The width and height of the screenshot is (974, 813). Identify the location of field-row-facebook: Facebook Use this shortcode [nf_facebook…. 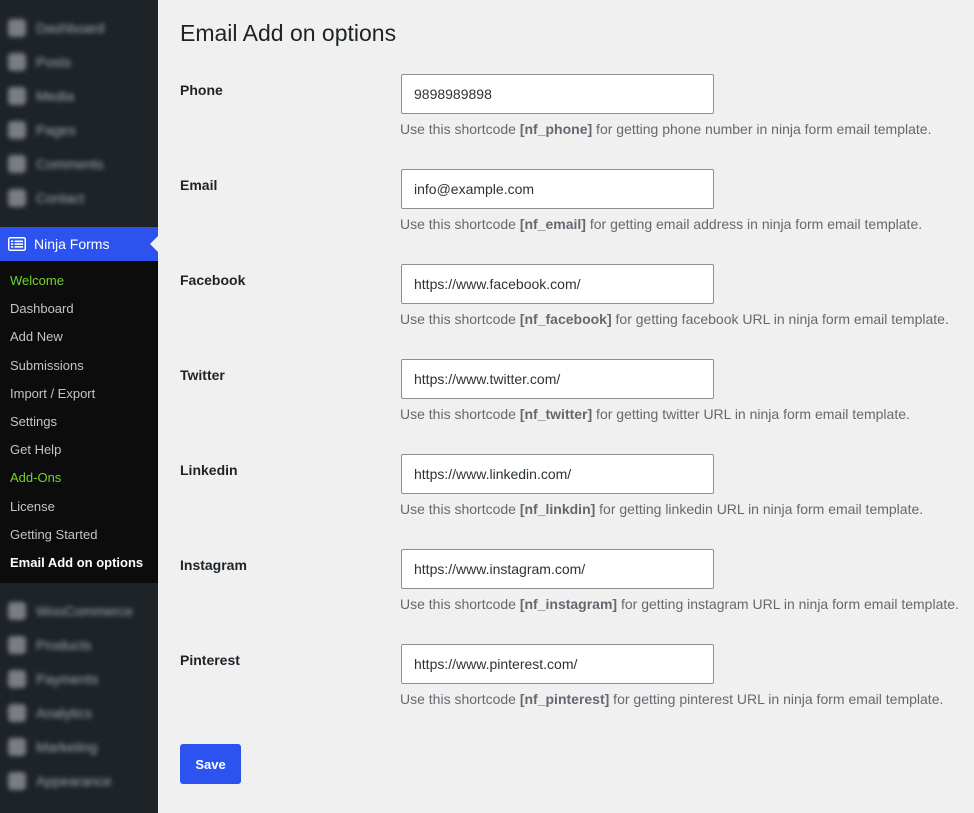
(575, 299).